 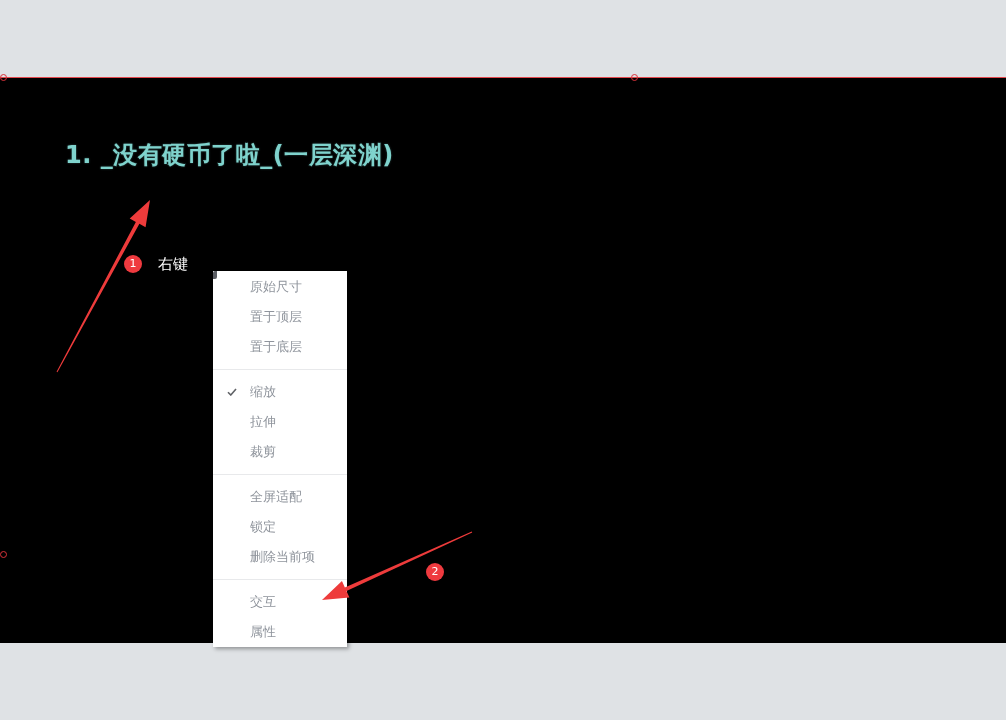 I want to click on menu-item: 全屏适配, so click(x=280, y=497).